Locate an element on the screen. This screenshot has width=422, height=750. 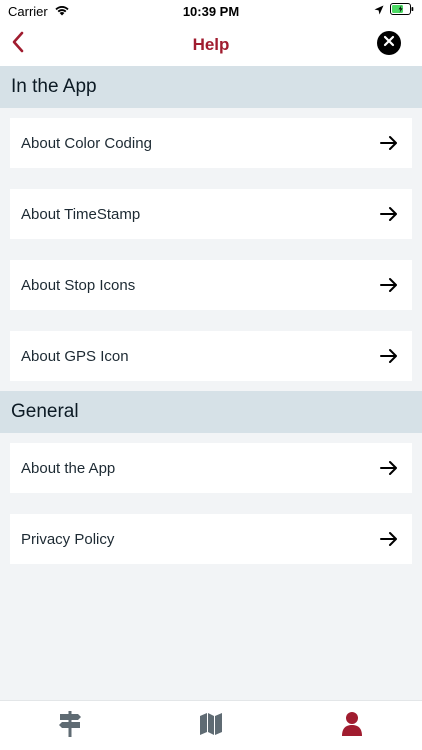
signpost-icon is located at coordinates (70, 726).